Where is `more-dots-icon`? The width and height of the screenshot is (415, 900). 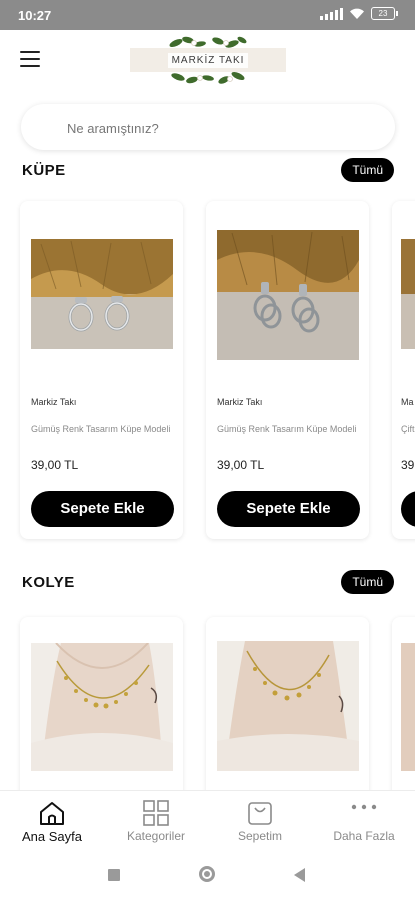 more-dots-icon is located at coordinates (364, 807).